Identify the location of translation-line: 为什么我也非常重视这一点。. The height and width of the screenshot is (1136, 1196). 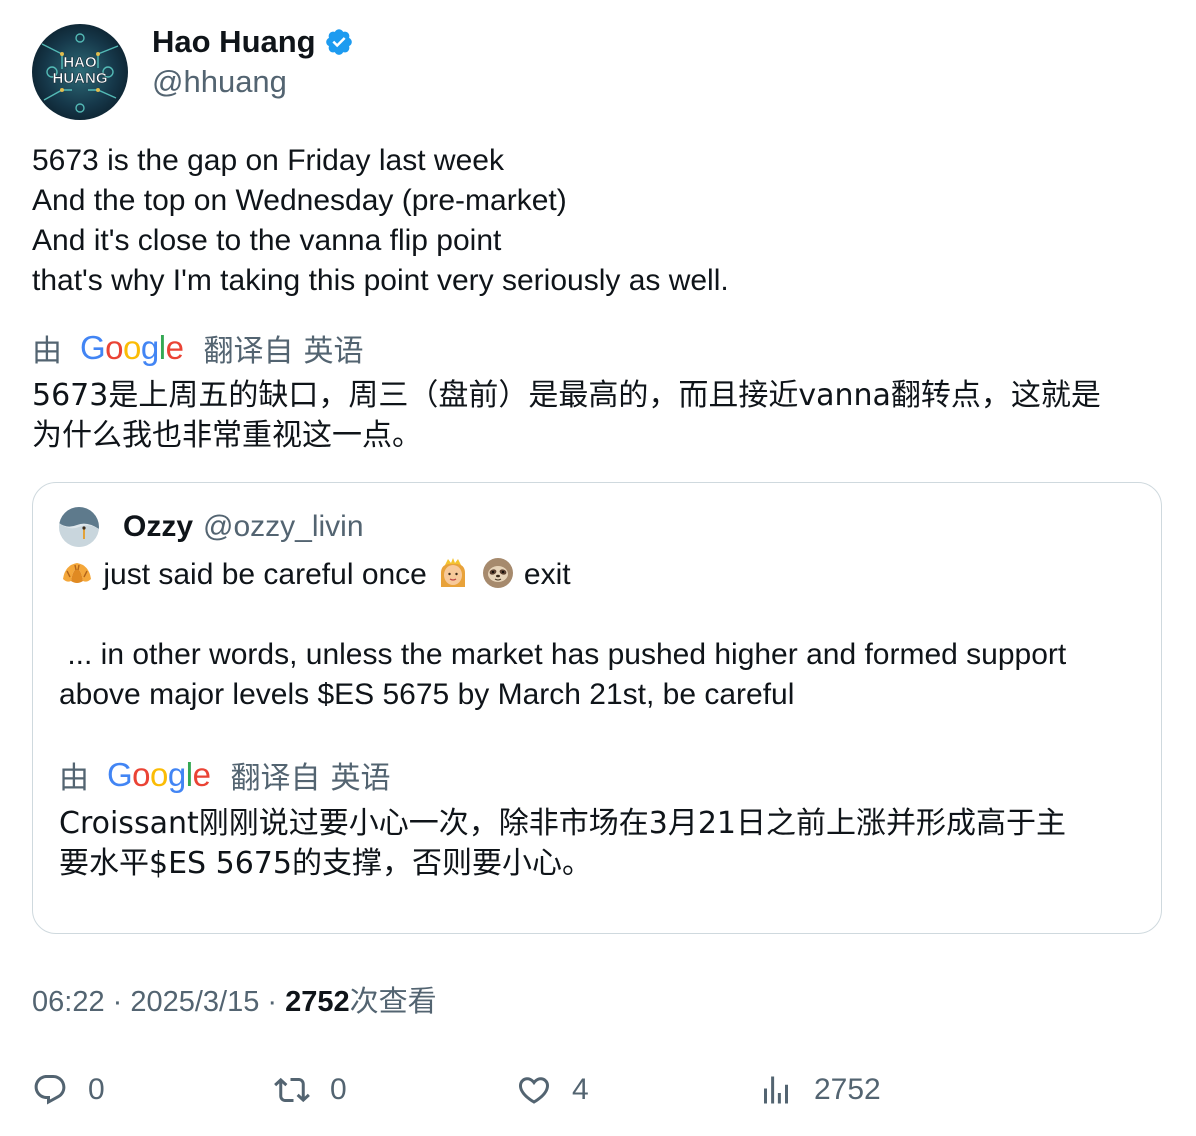
(227, 435).